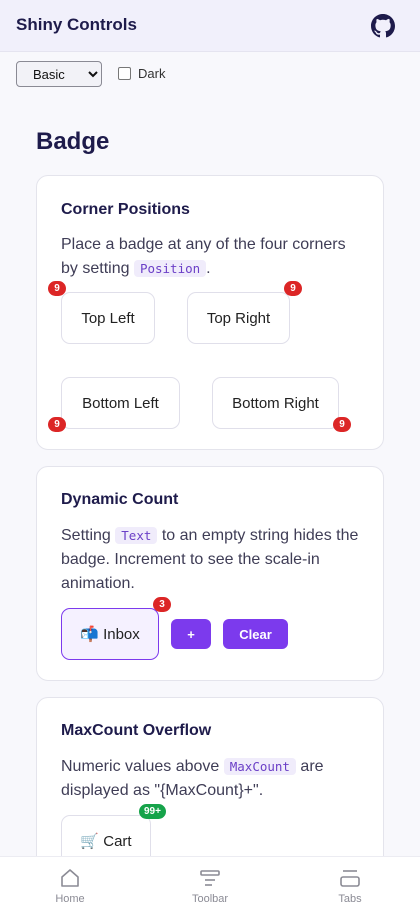  What do you see at coordinates (208, 268) in the screenshot?
I see `desc-text: .` at bounding box center [208, 268].